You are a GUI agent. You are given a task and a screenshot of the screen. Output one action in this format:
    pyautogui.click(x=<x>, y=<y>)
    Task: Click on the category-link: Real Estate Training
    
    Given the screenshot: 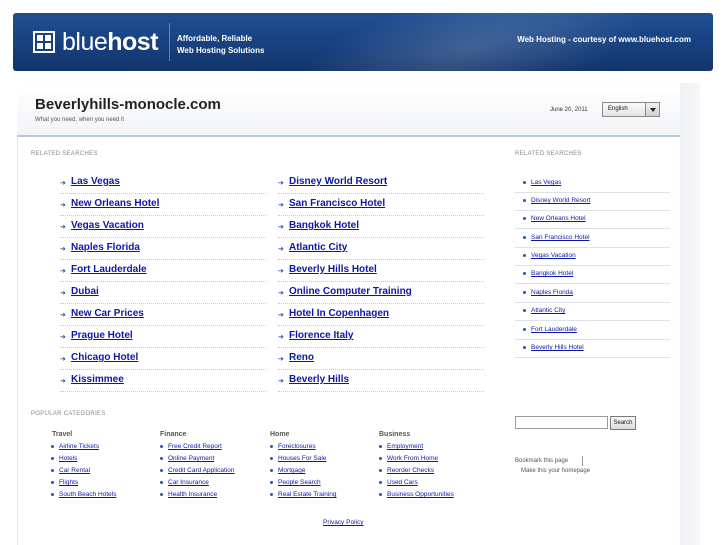 What is the action you would take?
    pyautogui.click(x=303, y=494)
    